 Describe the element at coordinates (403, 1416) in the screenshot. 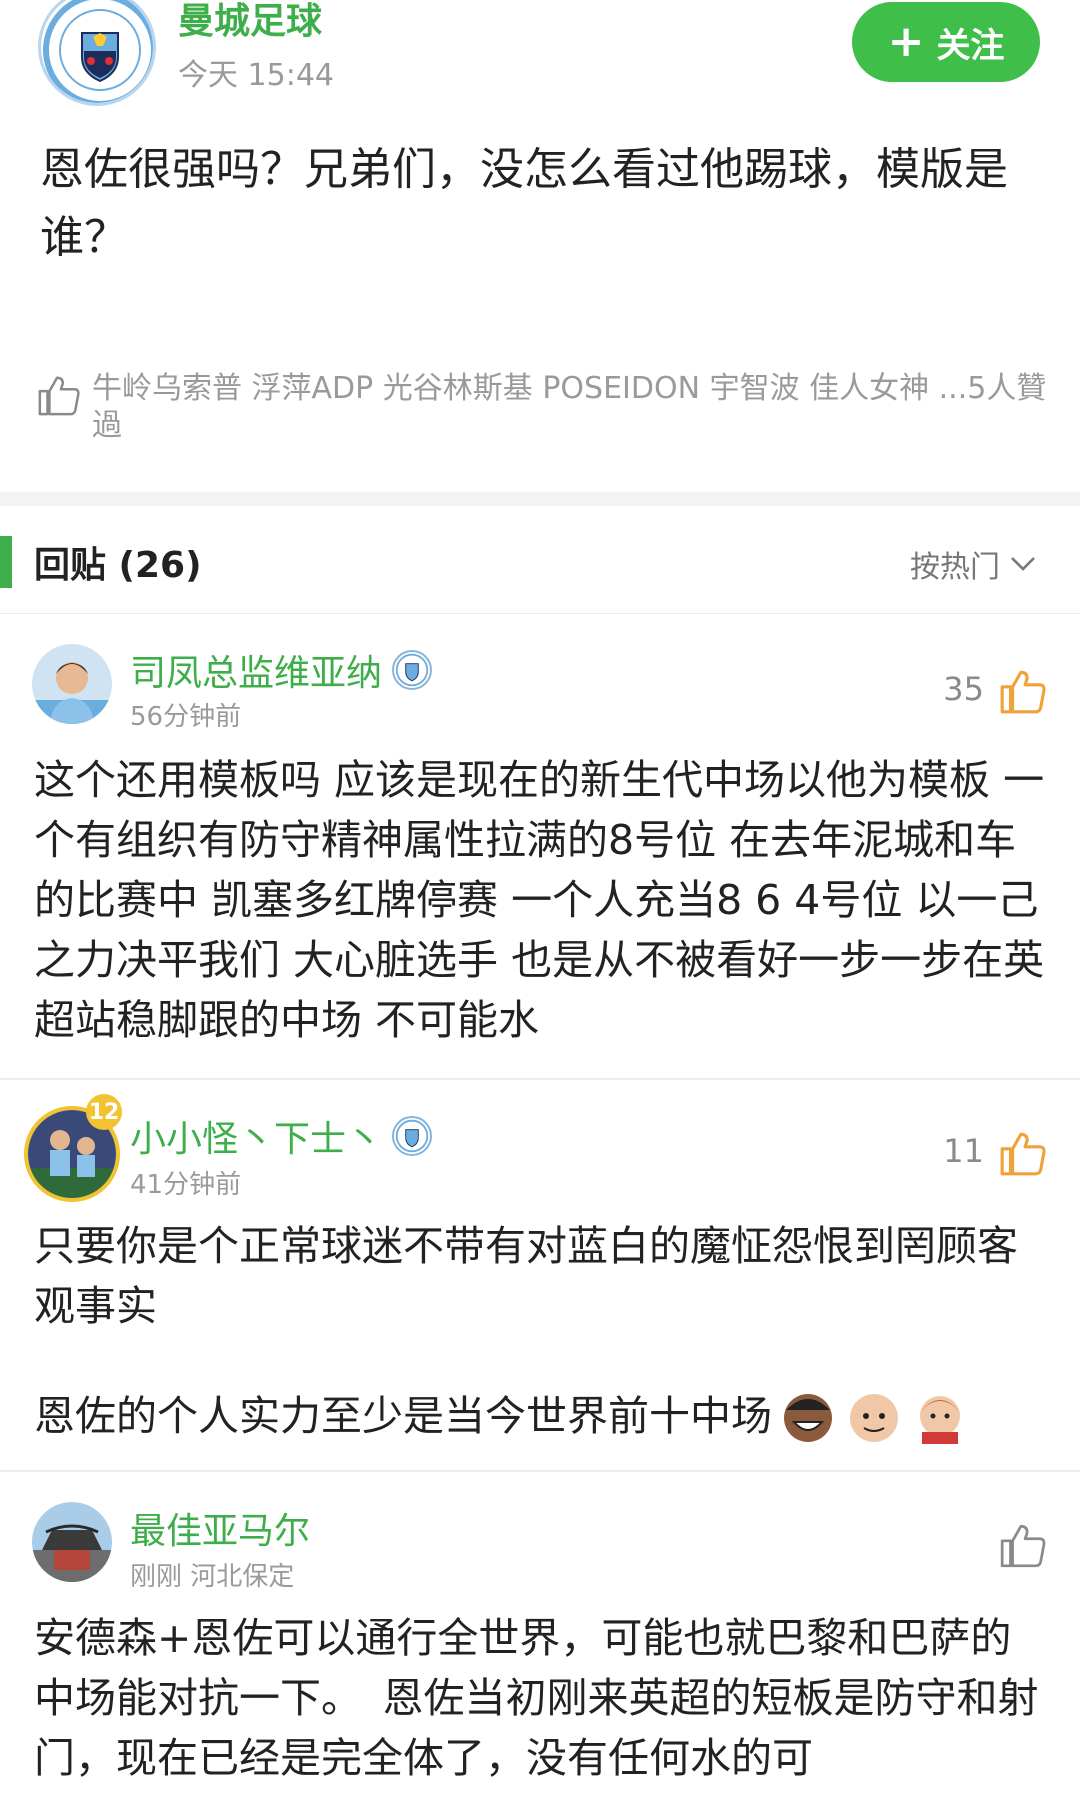

I see `comment-text-line: 恩佐的个人实力至少是当今世界前十中场` at that location.